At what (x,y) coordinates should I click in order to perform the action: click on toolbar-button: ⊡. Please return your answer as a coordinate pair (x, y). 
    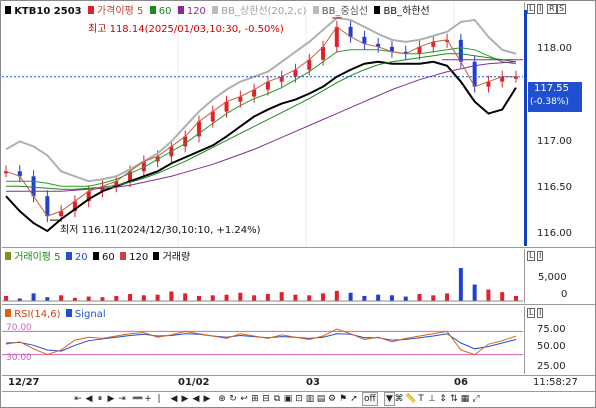
    Looking at the image, I should click on (299, 399).